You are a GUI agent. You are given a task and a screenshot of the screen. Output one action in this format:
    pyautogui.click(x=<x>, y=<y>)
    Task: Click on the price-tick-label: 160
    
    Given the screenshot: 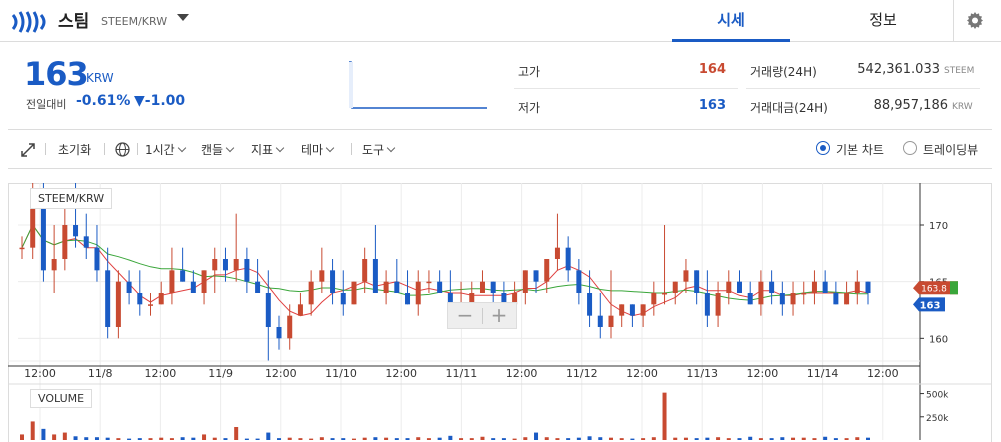 What is the action you would take?
    pyautogui.click(x=938, y=339)
    